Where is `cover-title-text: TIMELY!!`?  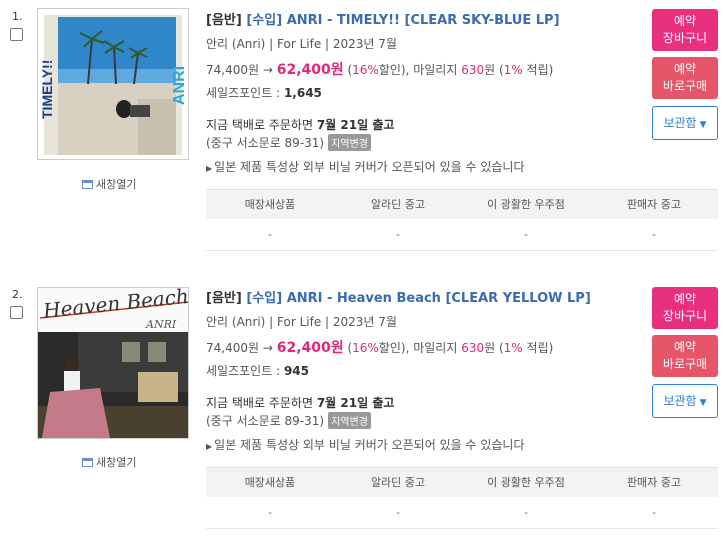
cover-title-text: TIMELY!! is located at coordinates (47, 89).